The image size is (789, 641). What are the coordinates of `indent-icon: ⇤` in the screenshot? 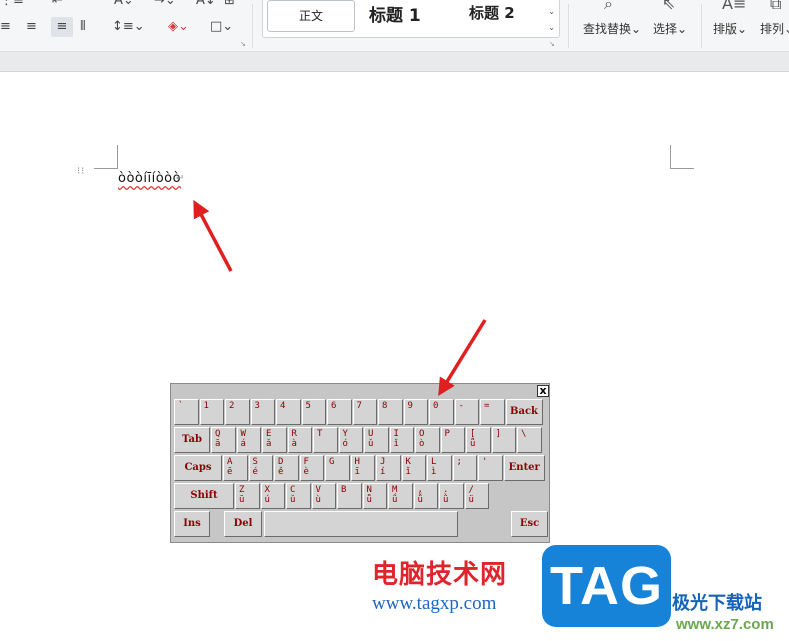 It's located at (57, 4).